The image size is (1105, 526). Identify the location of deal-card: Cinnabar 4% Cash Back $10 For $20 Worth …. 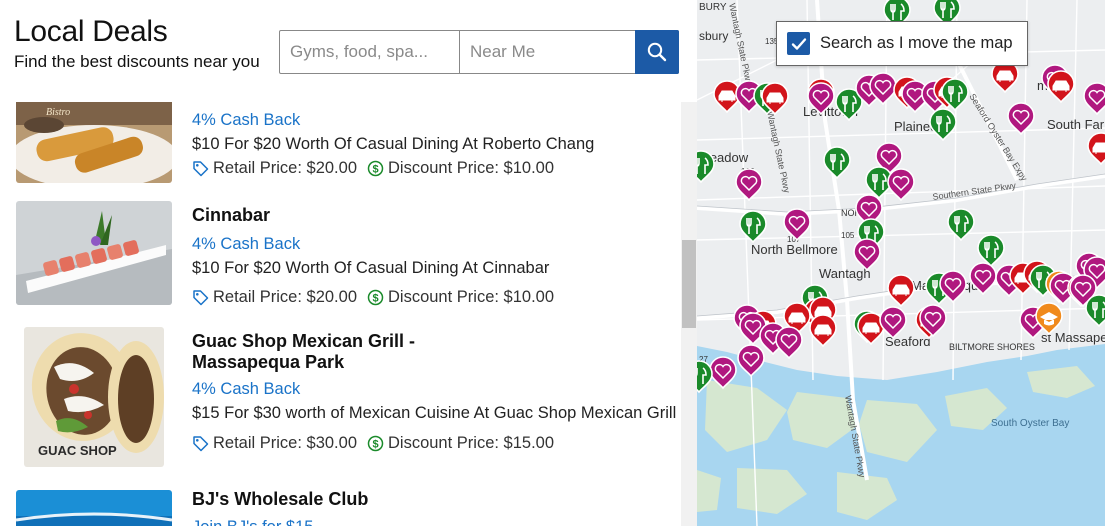
(340, 255).